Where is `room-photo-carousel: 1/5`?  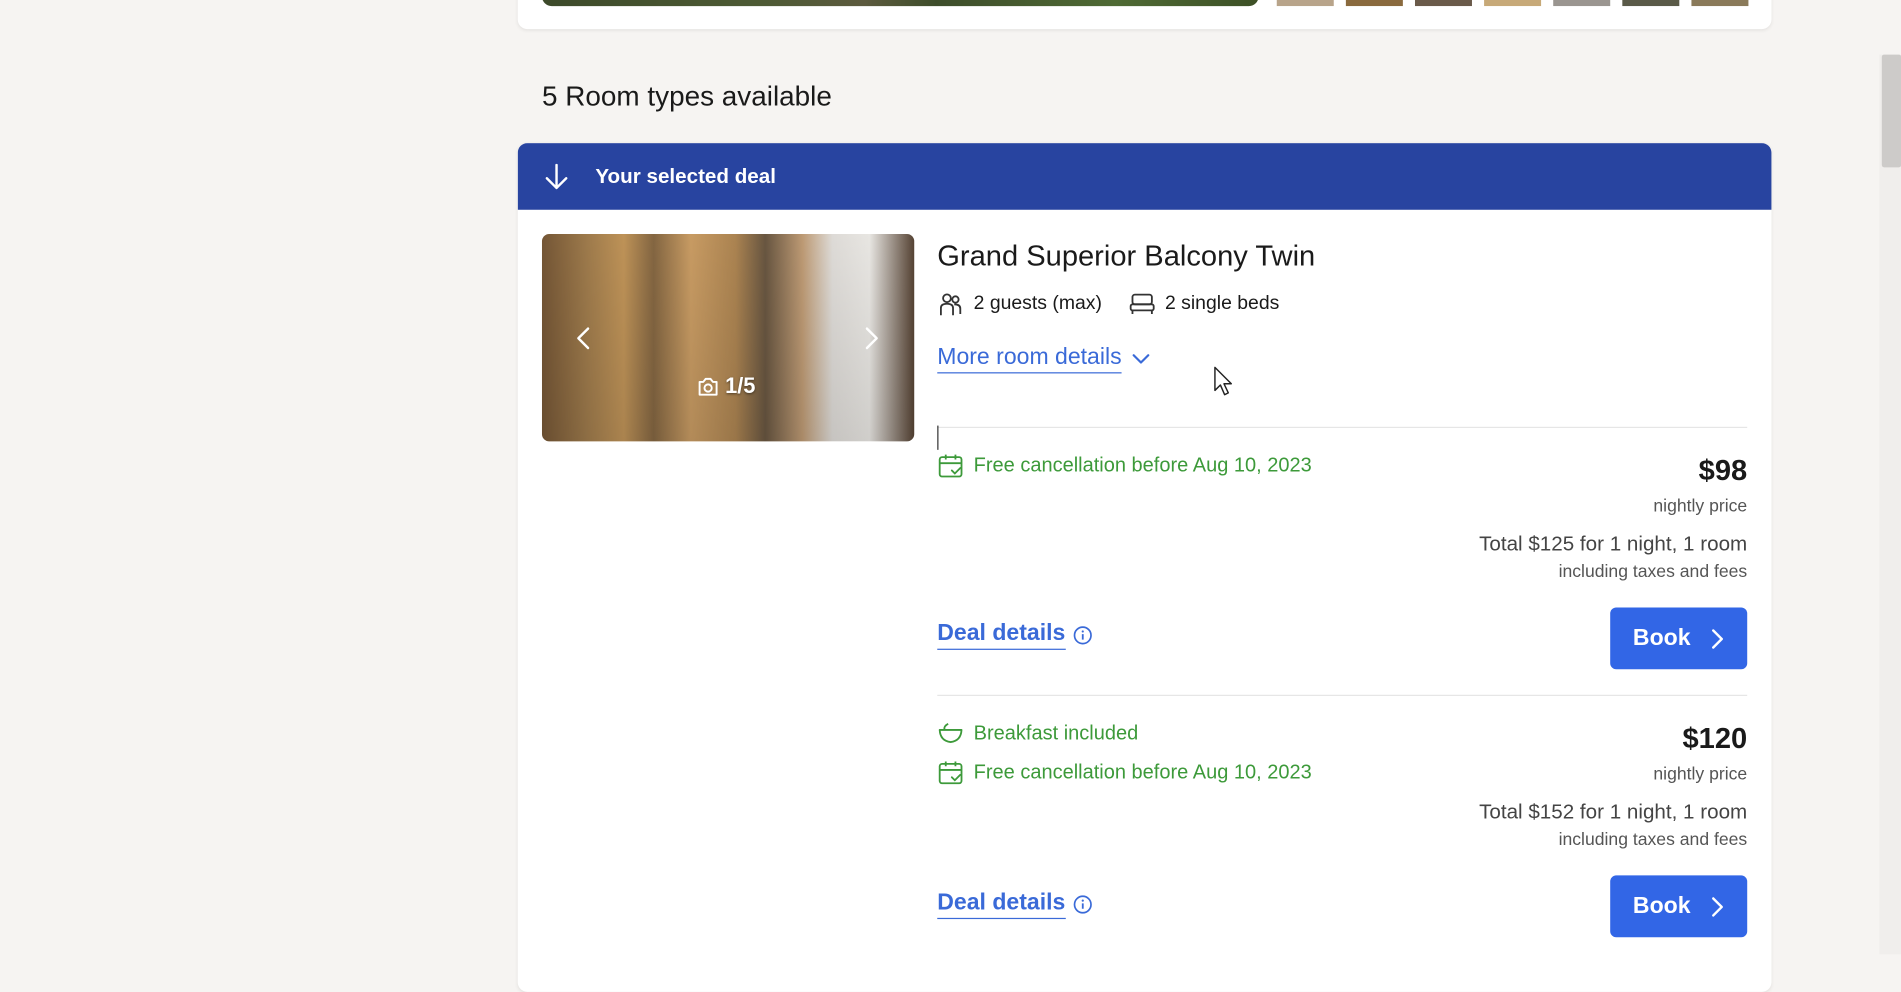
room-photo-carousel: 1/5 is located at coordinates (728, 338).